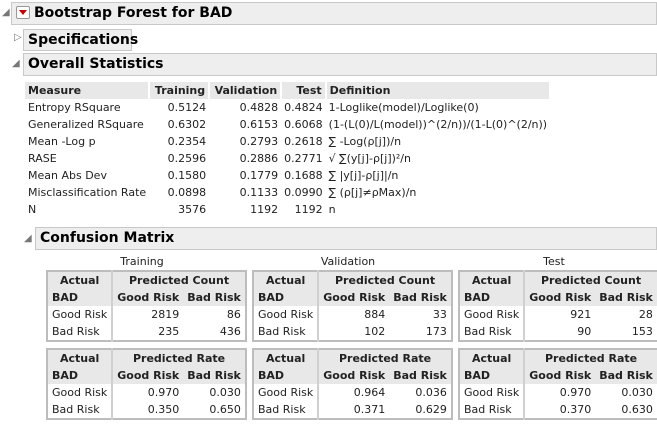 The height and width of the screenshot is (430, 657). I want to click on table-row: Bad Risk 0.371 0.629, so click(352, 410).